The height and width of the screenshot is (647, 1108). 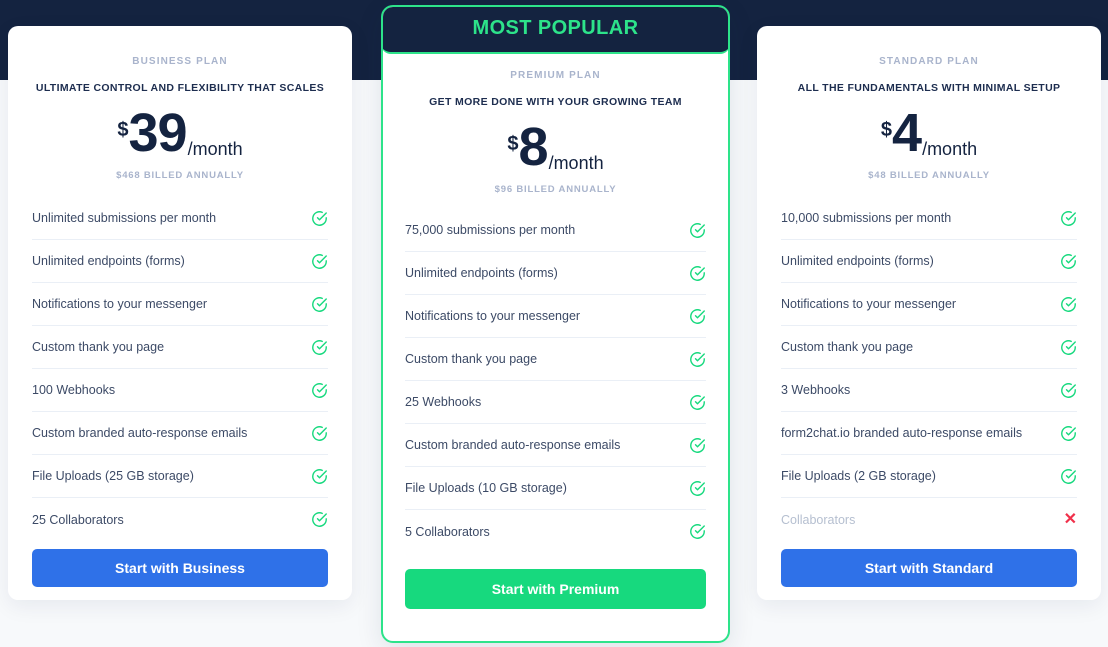 What do you see at coordinates (866, 218) in the screenshot?
I see `feature-label: 10,000 submissions per month` at bounding box center [866, 218].